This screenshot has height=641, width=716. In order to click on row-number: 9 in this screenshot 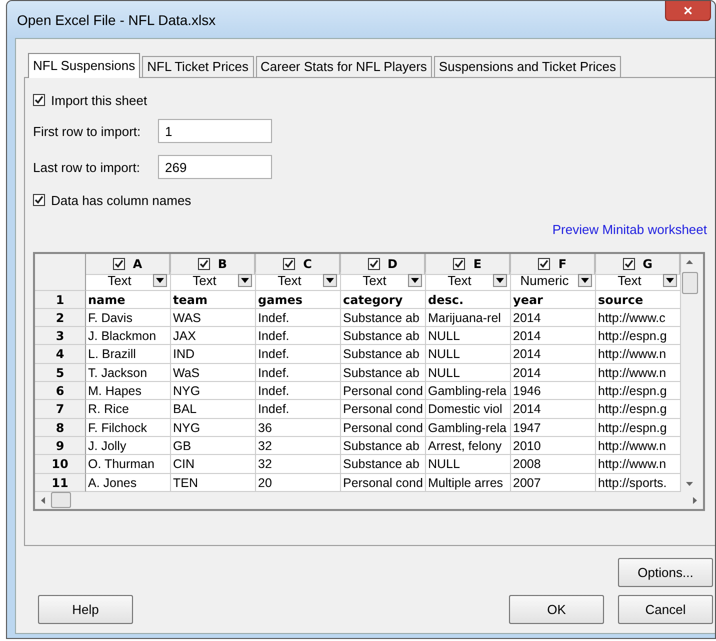, I will do `click(60, 446)`.